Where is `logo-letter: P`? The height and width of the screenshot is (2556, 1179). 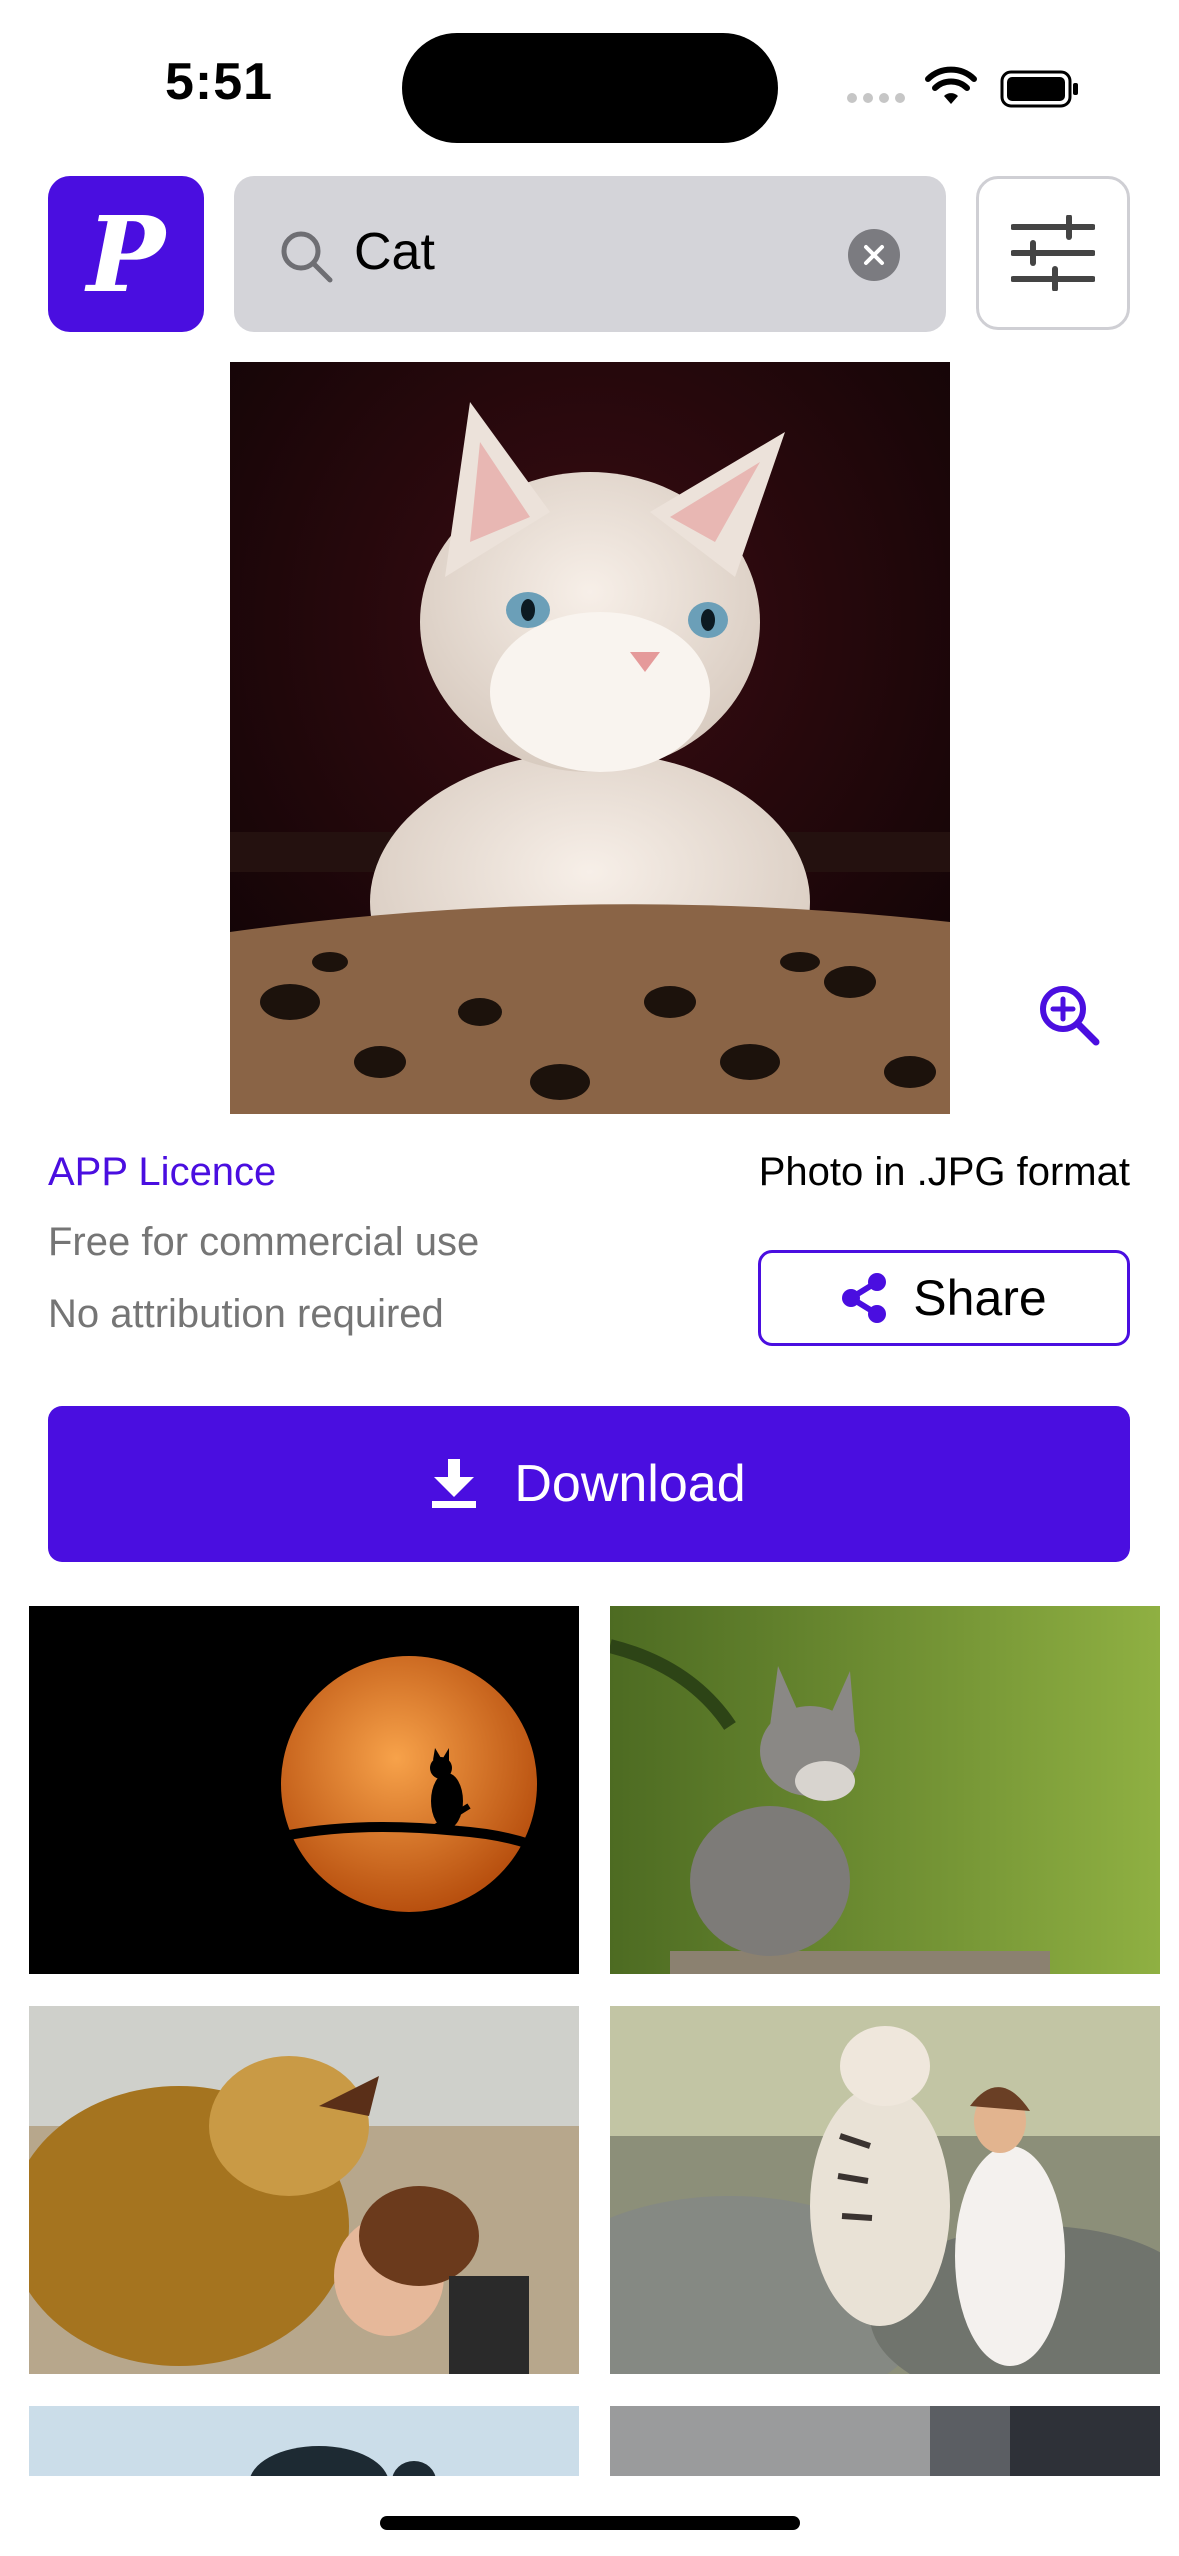
logo-letter: P is located at coordinates (126, 254).